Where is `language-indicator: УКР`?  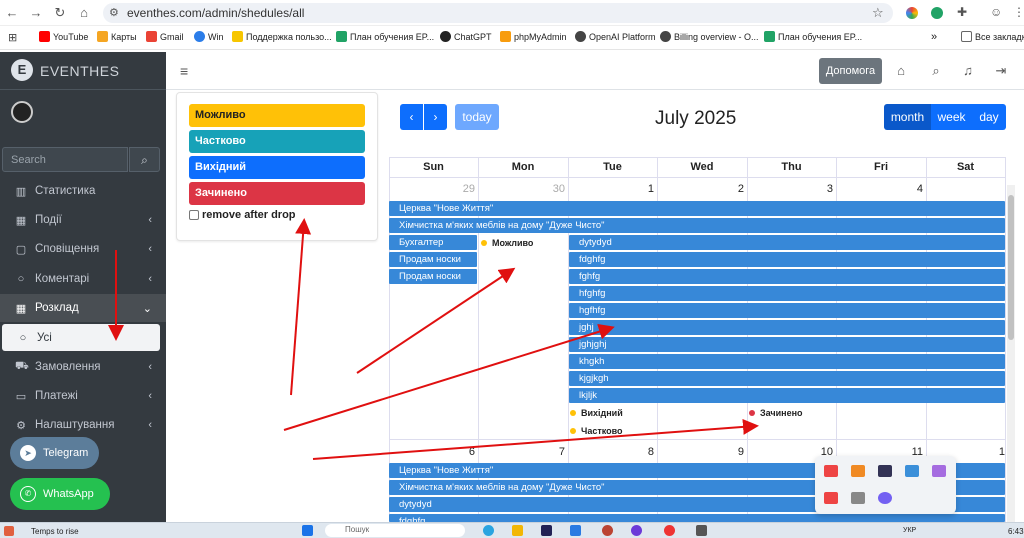 language-indicator: УКР is located at coordinates (909, 530).